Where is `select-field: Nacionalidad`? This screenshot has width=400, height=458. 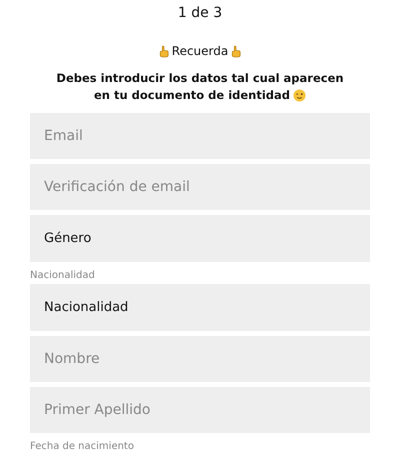
select-field: Nacionalidad is located at coordinates (200, 307).